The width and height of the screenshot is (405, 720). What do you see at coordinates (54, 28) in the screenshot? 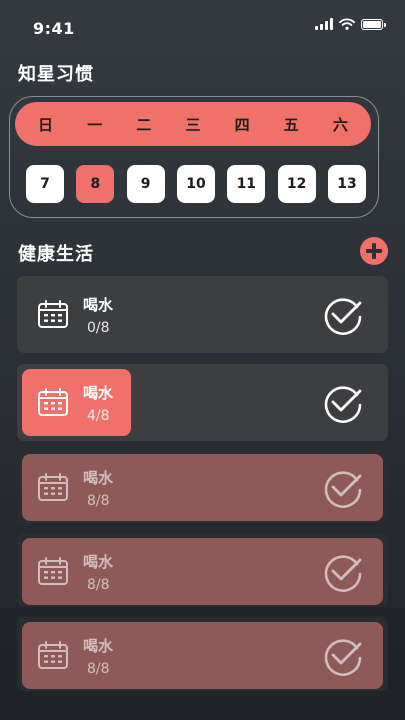
I see `status-time: 9:41` at bounding box center [54, 28].